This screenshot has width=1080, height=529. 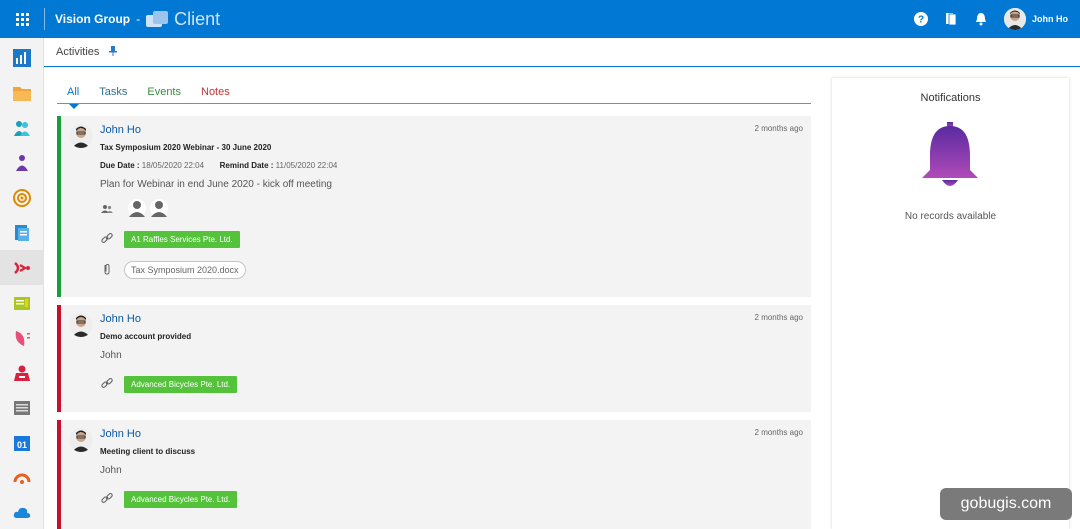 I want to click on activities-nav, so click(x=22, y=267).